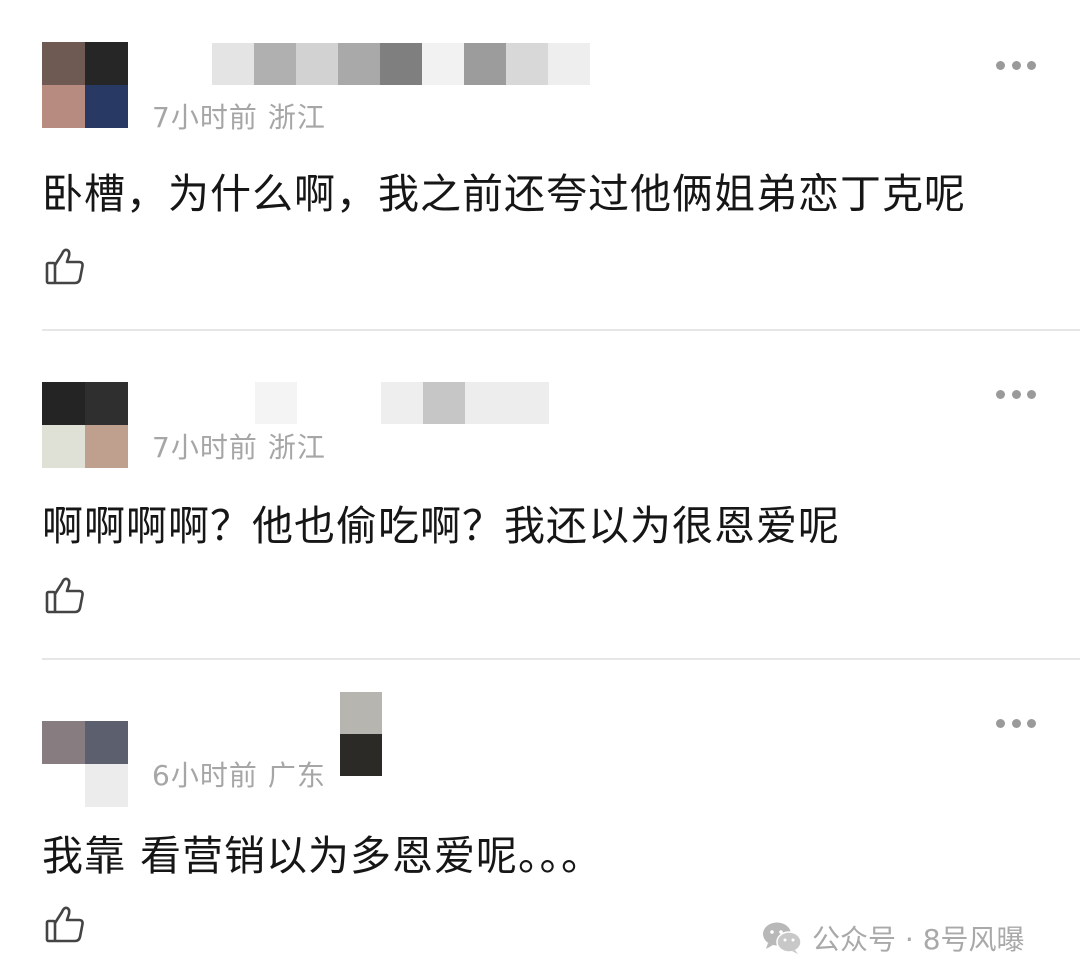  I want to click on watermark-text: 公众号 · 8号风曝, so click(918, 939).